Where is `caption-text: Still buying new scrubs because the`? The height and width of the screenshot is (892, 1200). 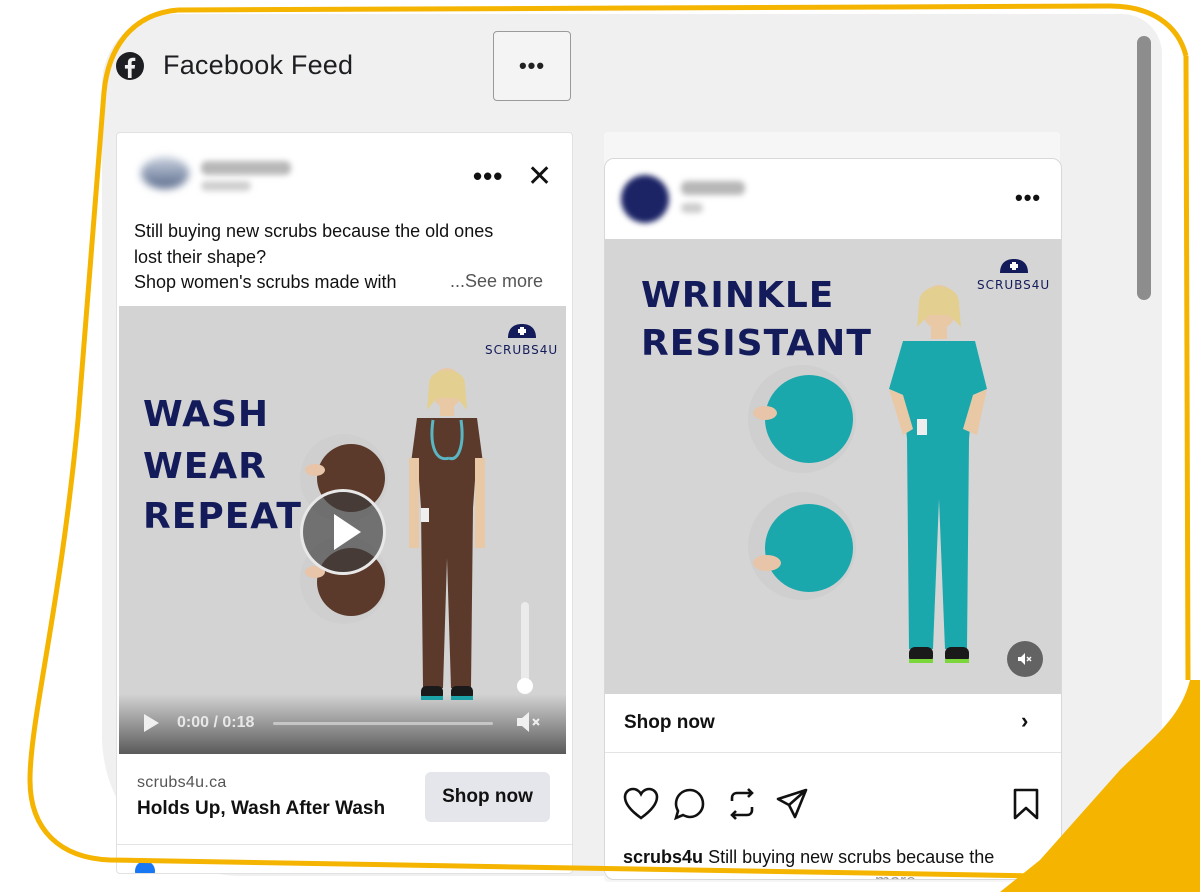
caption-text: Still buying new scrubs because the is located at coordinates (851, 857).